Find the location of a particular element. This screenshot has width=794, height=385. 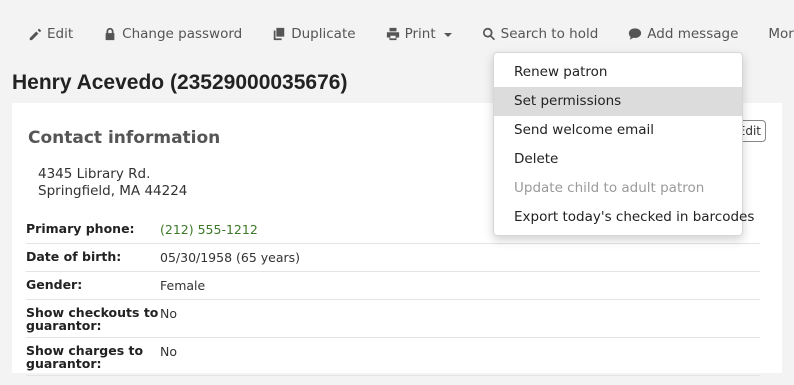

info-label: Gender: is located at coordinates (54, 284).